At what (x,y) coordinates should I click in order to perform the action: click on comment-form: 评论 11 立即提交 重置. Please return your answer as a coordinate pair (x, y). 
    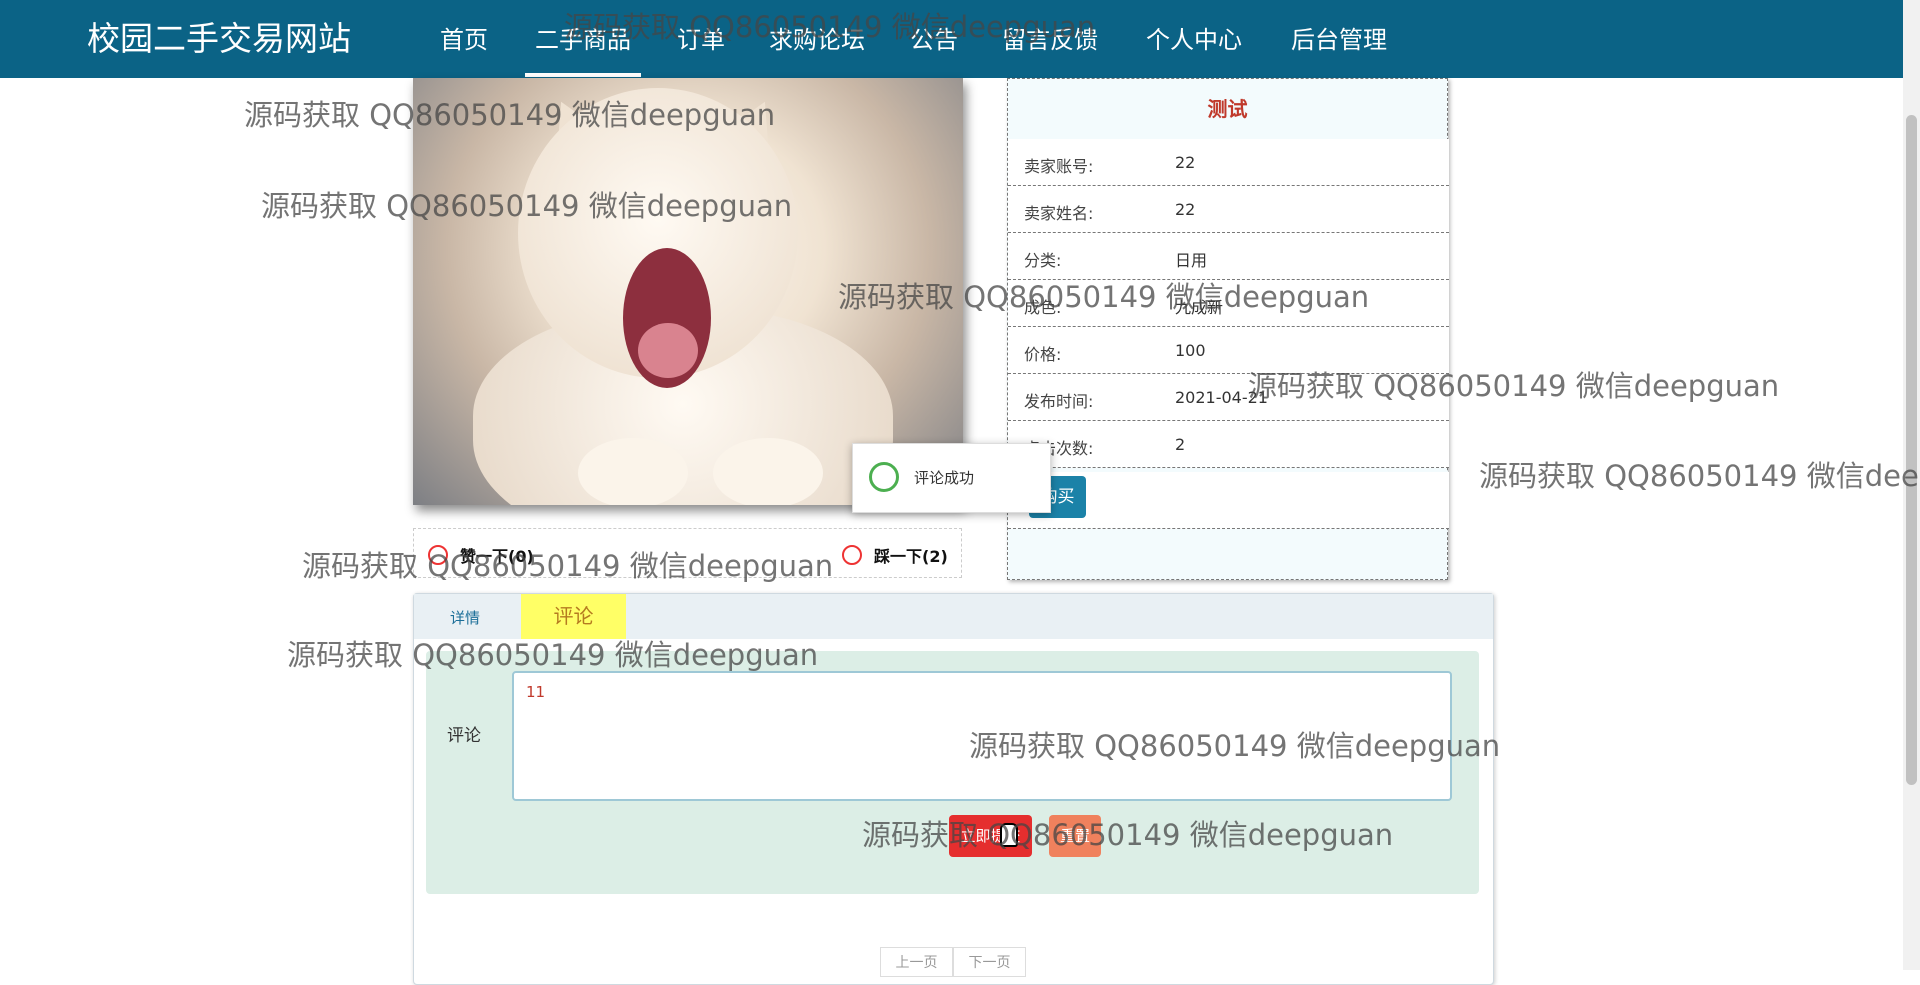
    Looking at the image, I should click on (952, 772).